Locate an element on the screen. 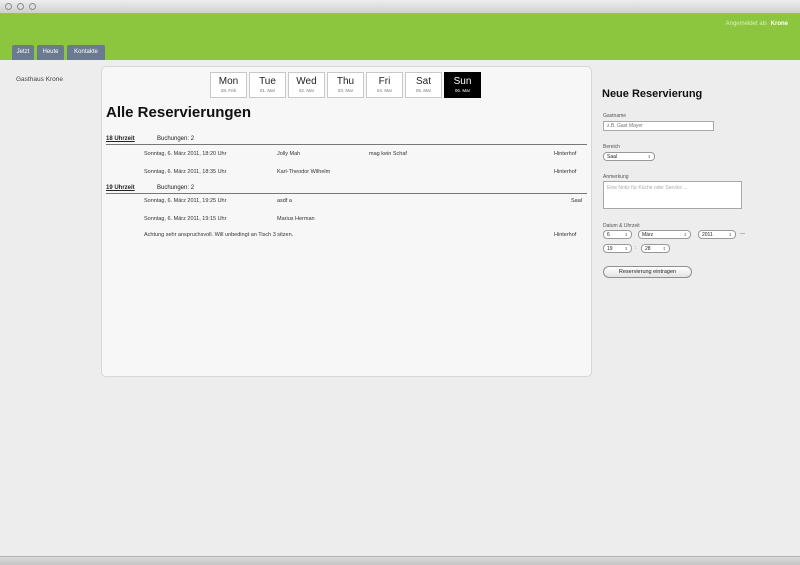 This screenshot has height=565, width=800. tab-heute: Heute is located at coordinates (50, 52).